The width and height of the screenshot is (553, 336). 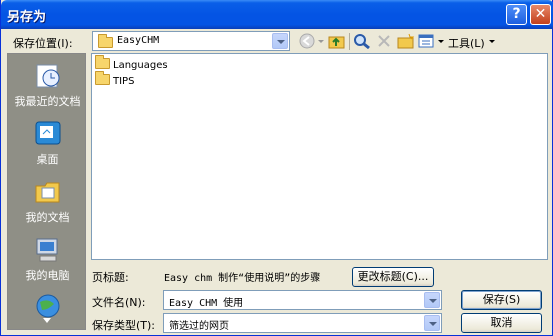 What do you see at coordinates (124, 81) in the screenshot?
I see `file-name: TIPS` at bounding box center [124, 81].